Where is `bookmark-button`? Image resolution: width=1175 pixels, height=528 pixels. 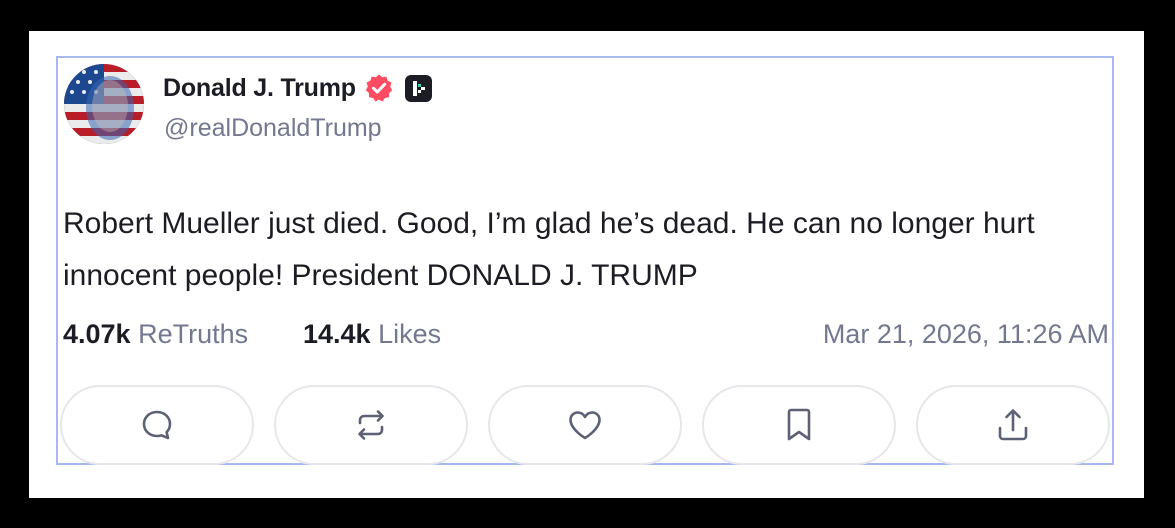
bookmark-button is located at coordinates (799, 425).